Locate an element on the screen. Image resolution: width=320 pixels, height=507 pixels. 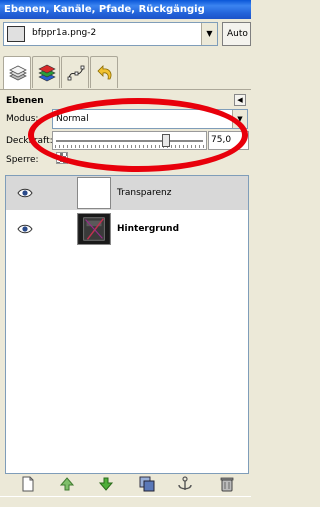
tab-layers is located at coordinates (17, 73).